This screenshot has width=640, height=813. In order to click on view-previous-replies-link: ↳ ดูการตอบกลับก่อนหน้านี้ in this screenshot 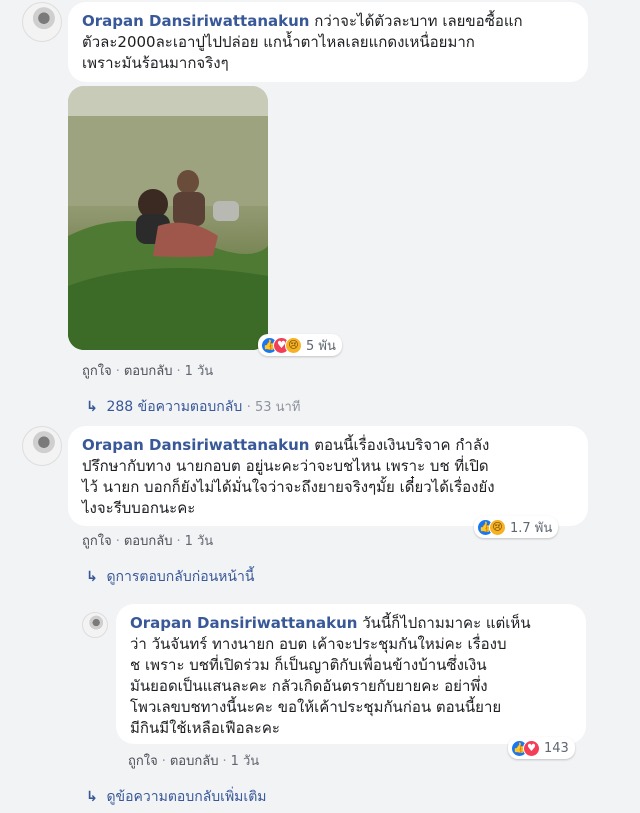, I will do `click(170, 577)`.